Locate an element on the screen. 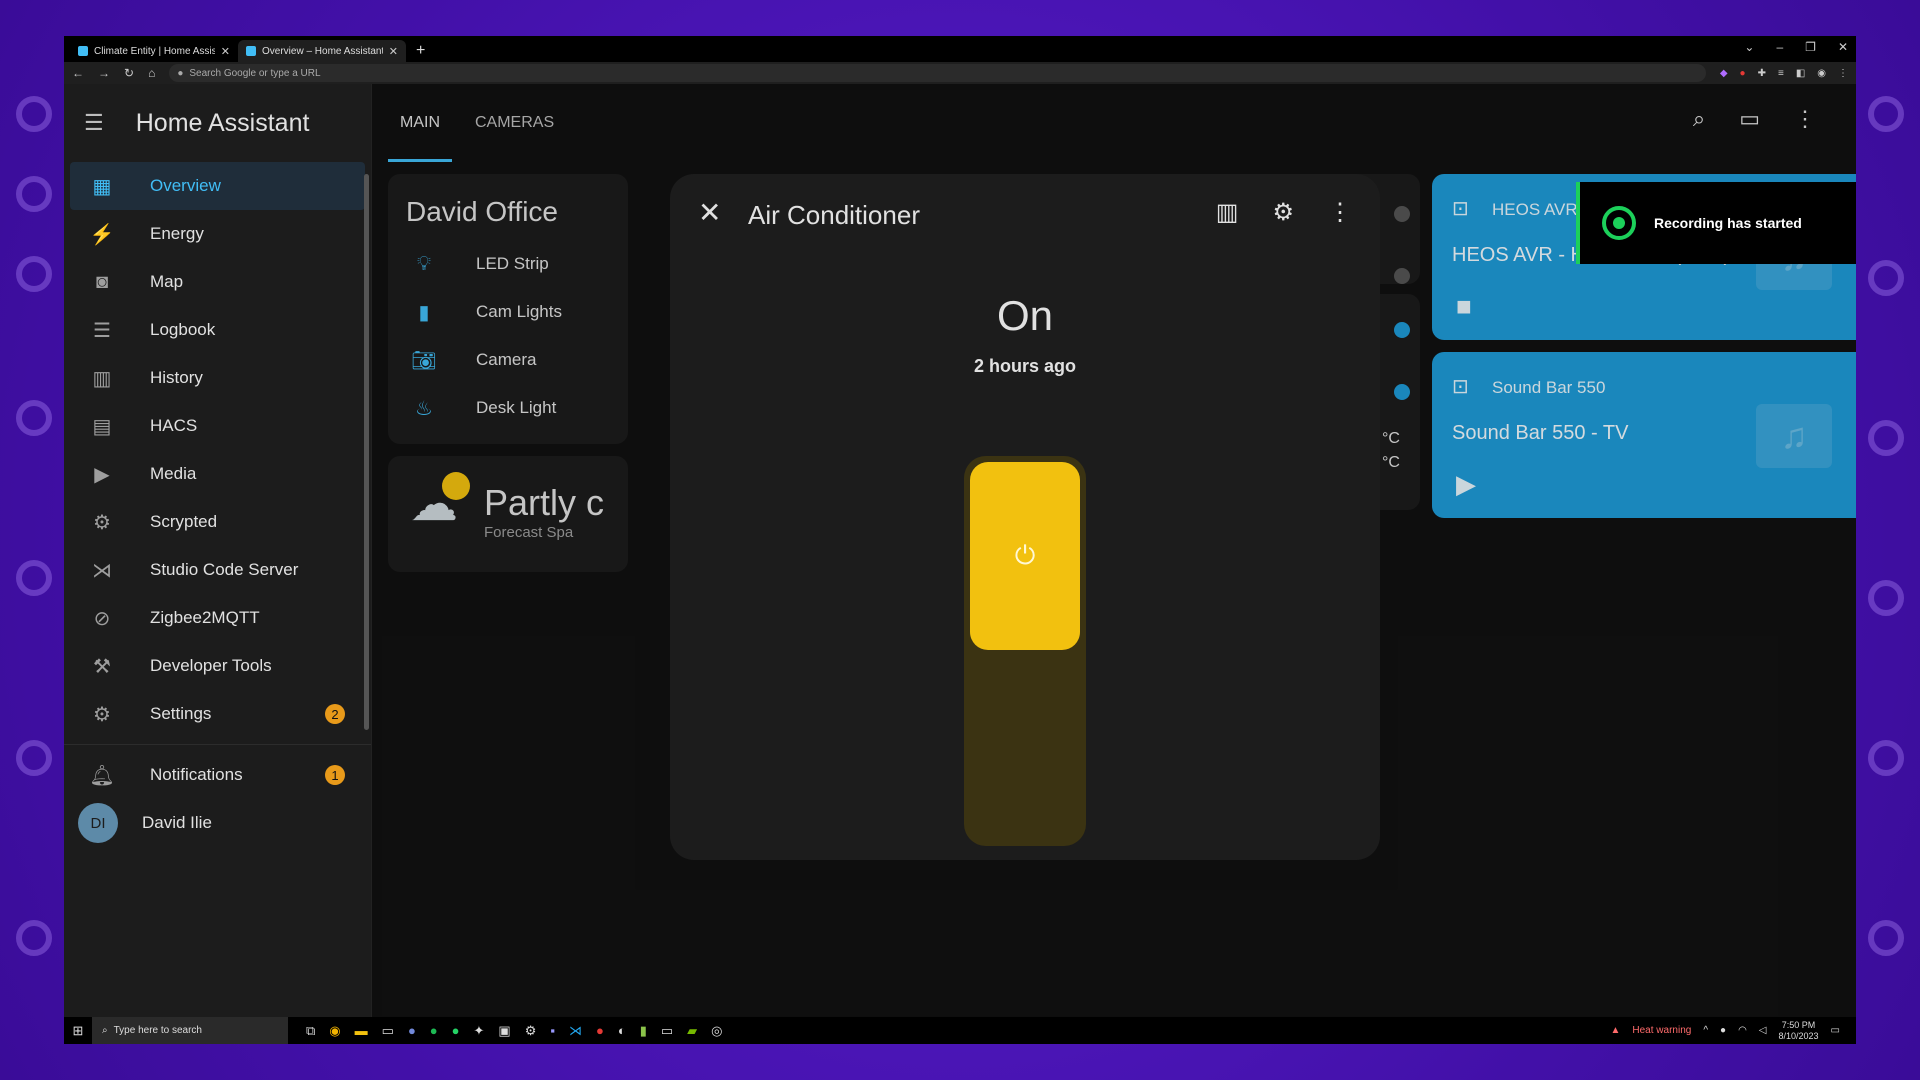  reload-icon: ↻ is located at coordinates (129, 73).